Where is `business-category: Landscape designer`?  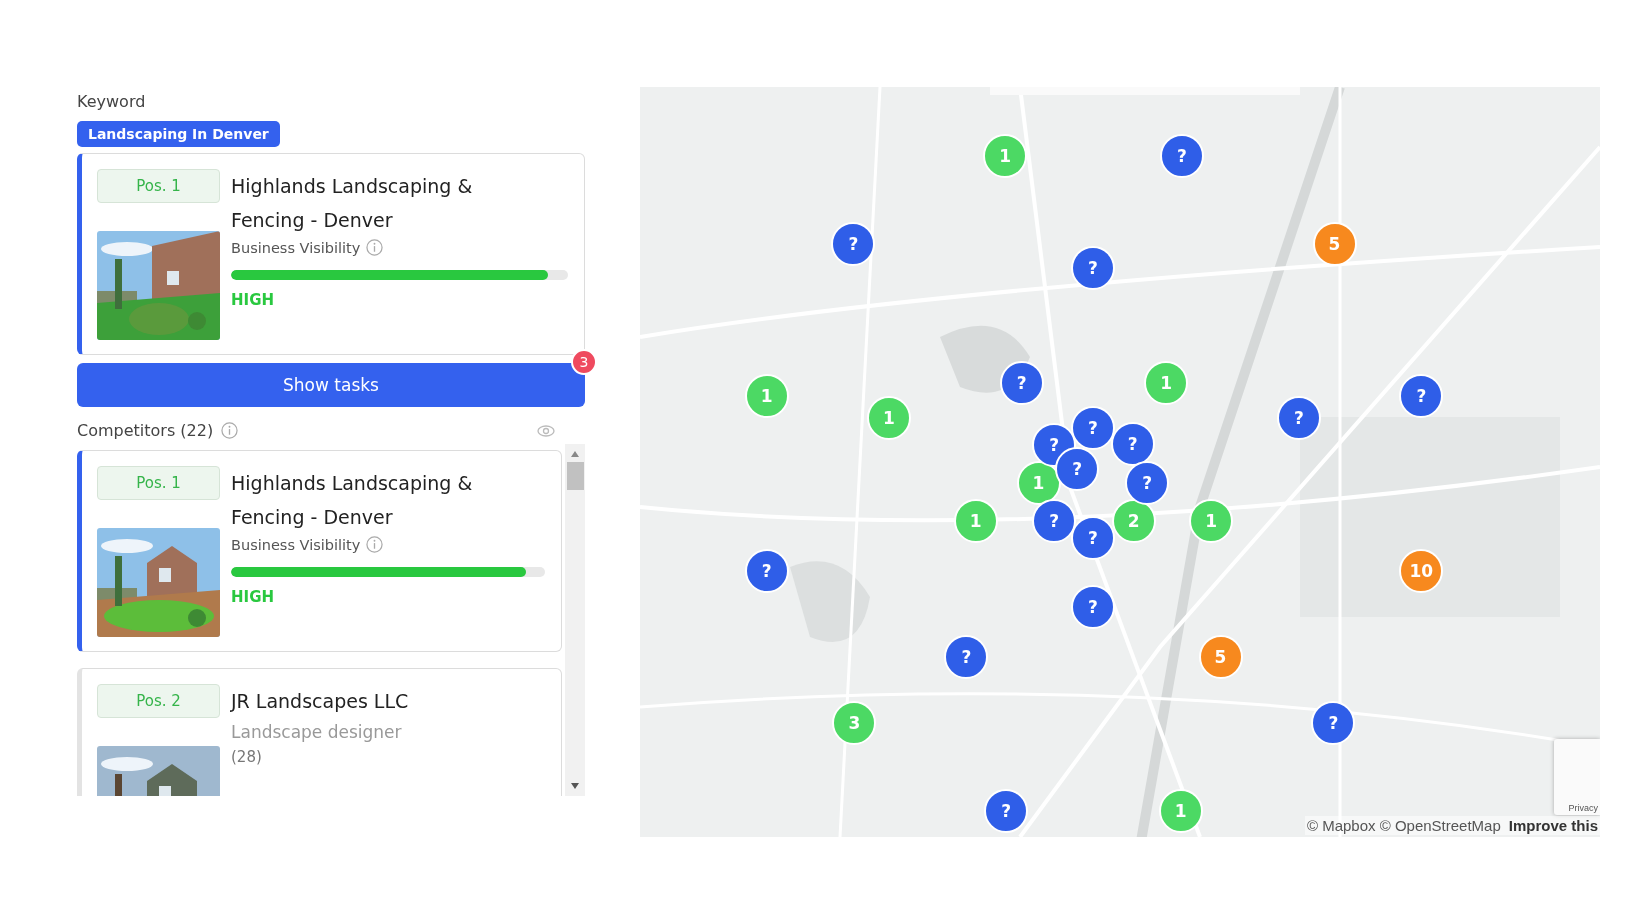 business-category: Landscape designer is located at coordinates (317, 732).